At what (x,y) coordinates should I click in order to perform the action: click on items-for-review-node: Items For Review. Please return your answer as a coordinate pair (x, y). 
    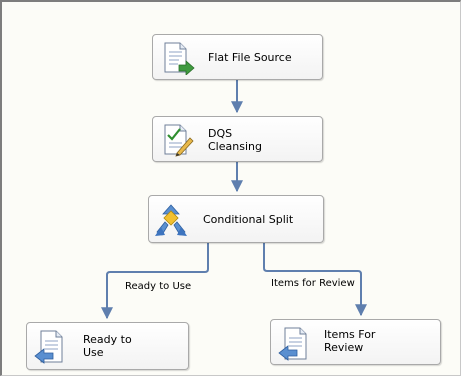
    Looking at the image, I should click on (355, 342).